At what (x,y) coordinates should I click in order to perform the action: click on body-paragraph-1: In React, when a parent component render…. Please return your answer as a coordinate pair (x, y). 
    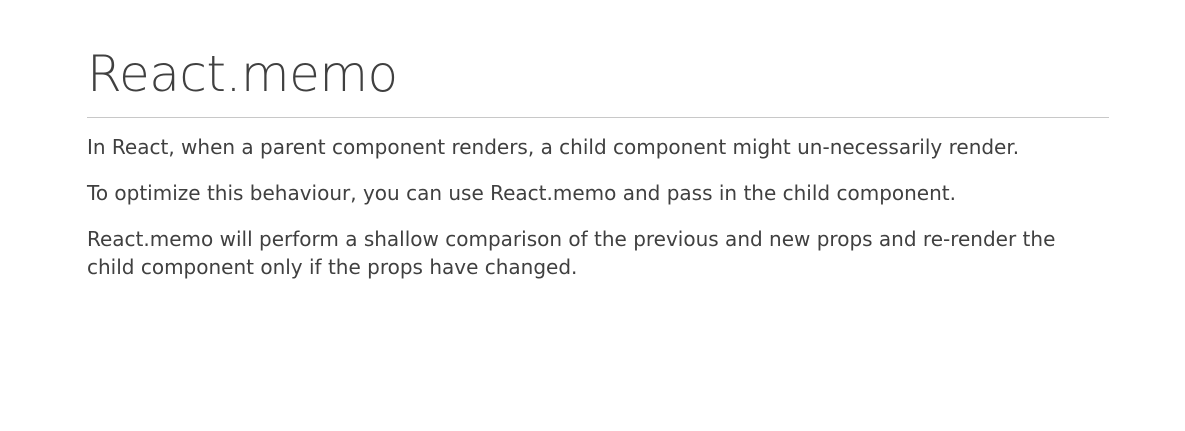
    Looking at the image, I should click on (553, 147).